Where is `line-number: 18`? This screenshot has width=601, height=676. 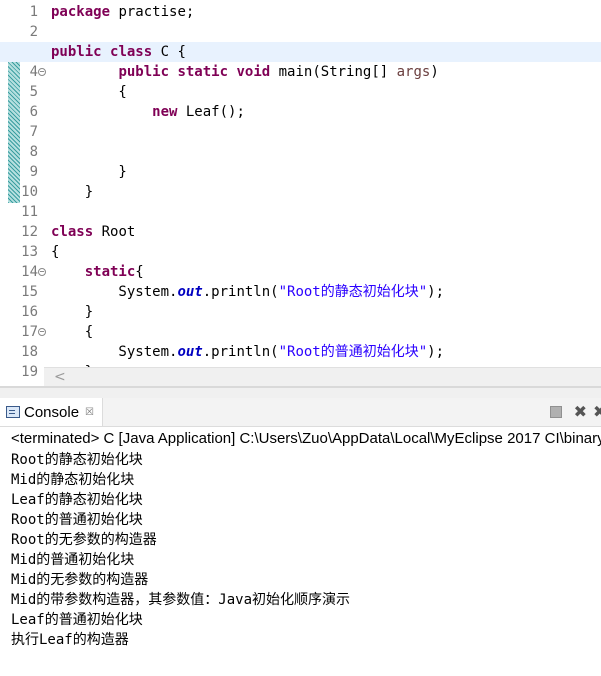 line-number: 18 is located at coordinates (19, 352).